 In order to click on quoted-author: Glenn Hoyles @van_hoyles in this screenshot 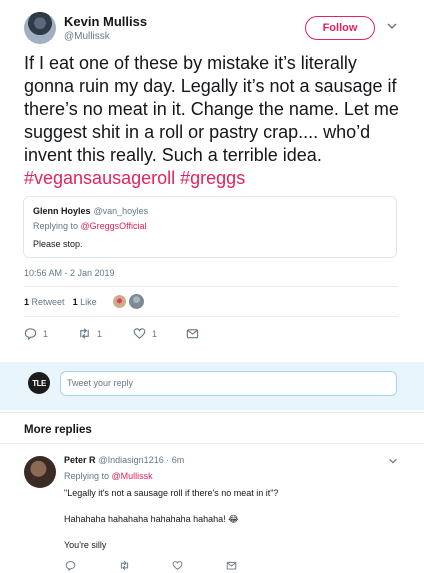, I will do `click(90, 211)`.